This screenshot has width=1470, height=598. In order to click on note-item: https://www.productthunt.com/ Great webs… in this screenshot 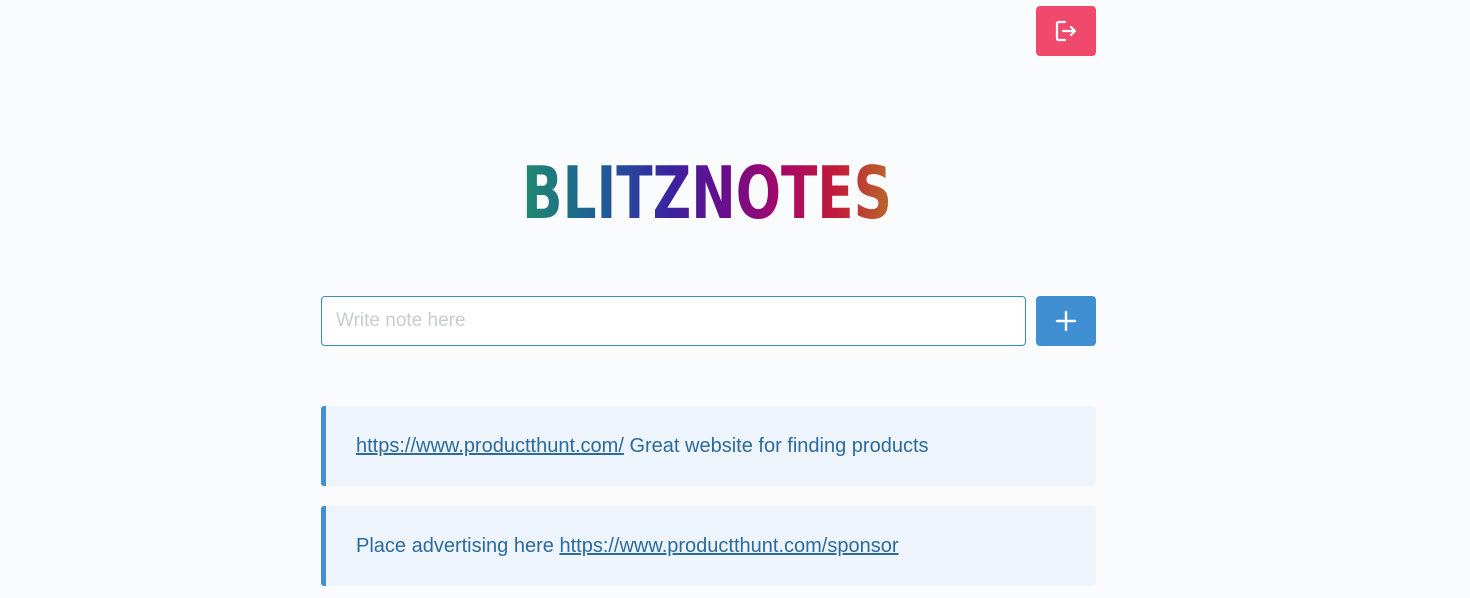, I will do `click(708, 446)`.